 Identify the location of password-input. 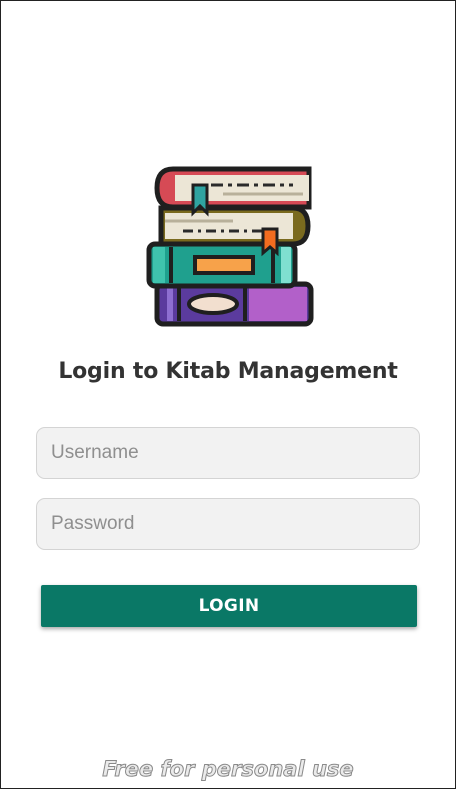
(228, 524).